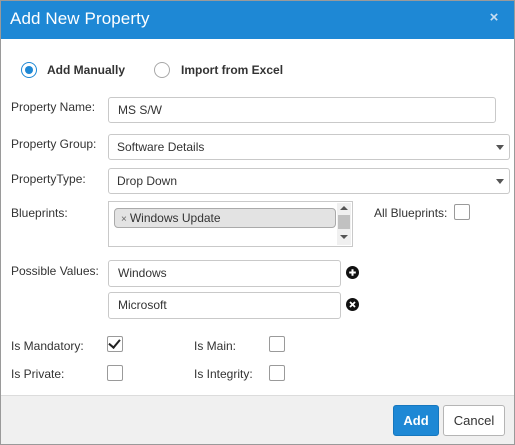 The width and height of the screenshot is (515, 445). Describe the element at coordinates (277, 373) in the screenshot. I see `is-integrity-checkbox` at that location.